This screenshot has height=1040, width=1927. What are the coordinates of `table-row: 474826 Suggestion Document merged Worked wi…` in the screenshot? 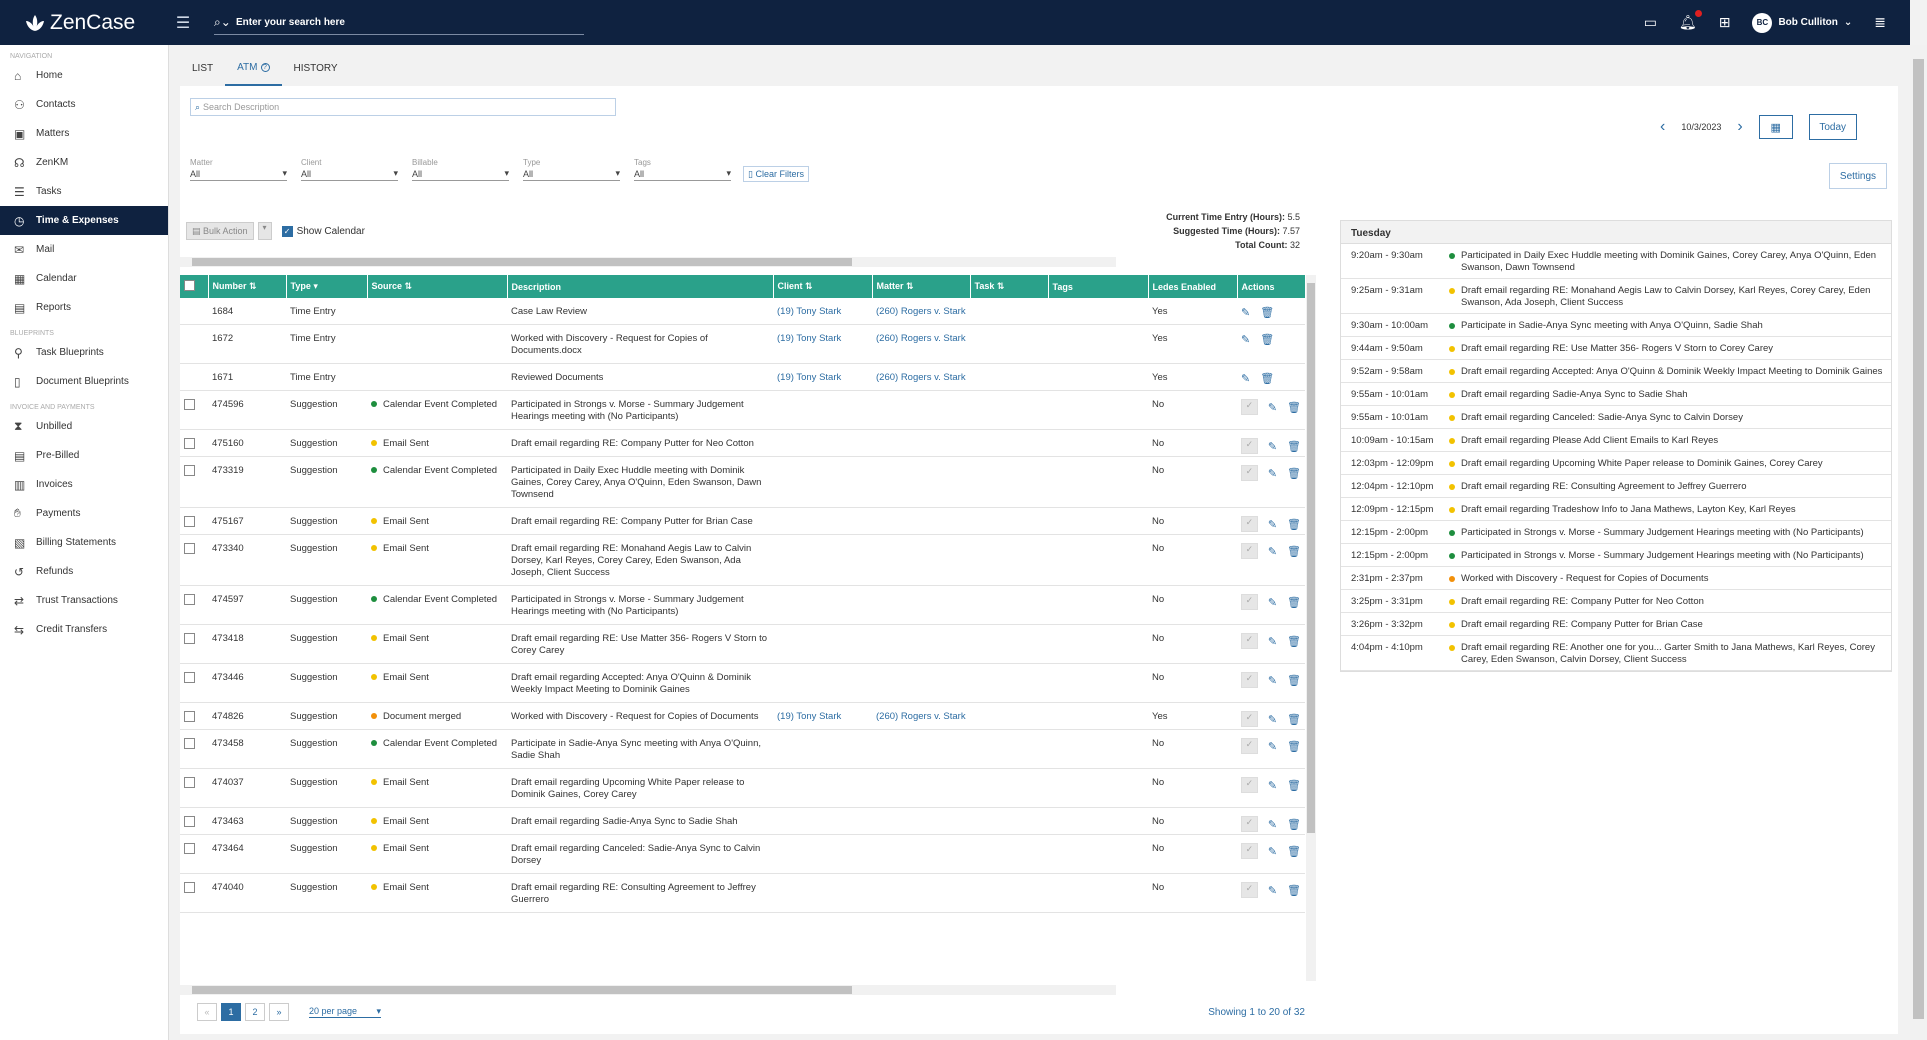 It's located at (742, 716).